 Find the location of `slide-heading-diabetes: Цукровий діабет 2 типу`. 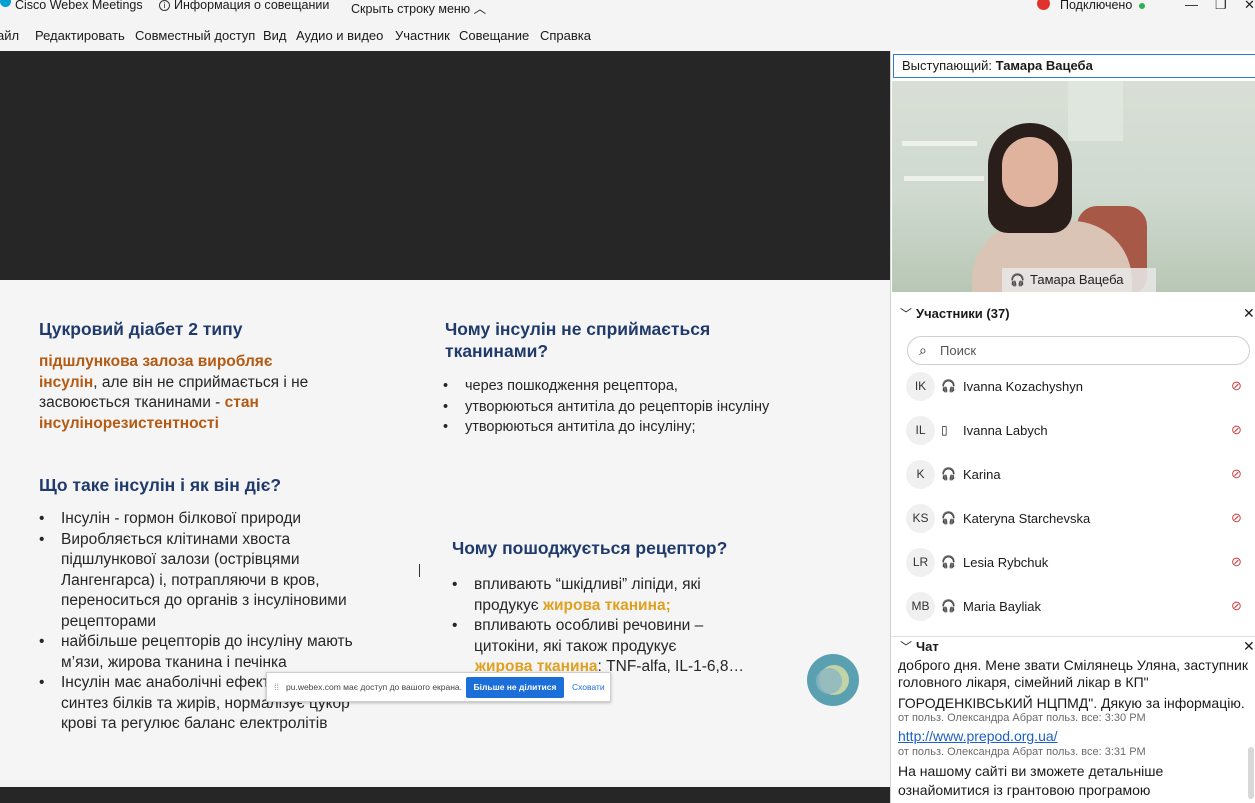

slide-heading-diabetes: Цукровий діабет 2 типу is located at coordinates (141, 329).